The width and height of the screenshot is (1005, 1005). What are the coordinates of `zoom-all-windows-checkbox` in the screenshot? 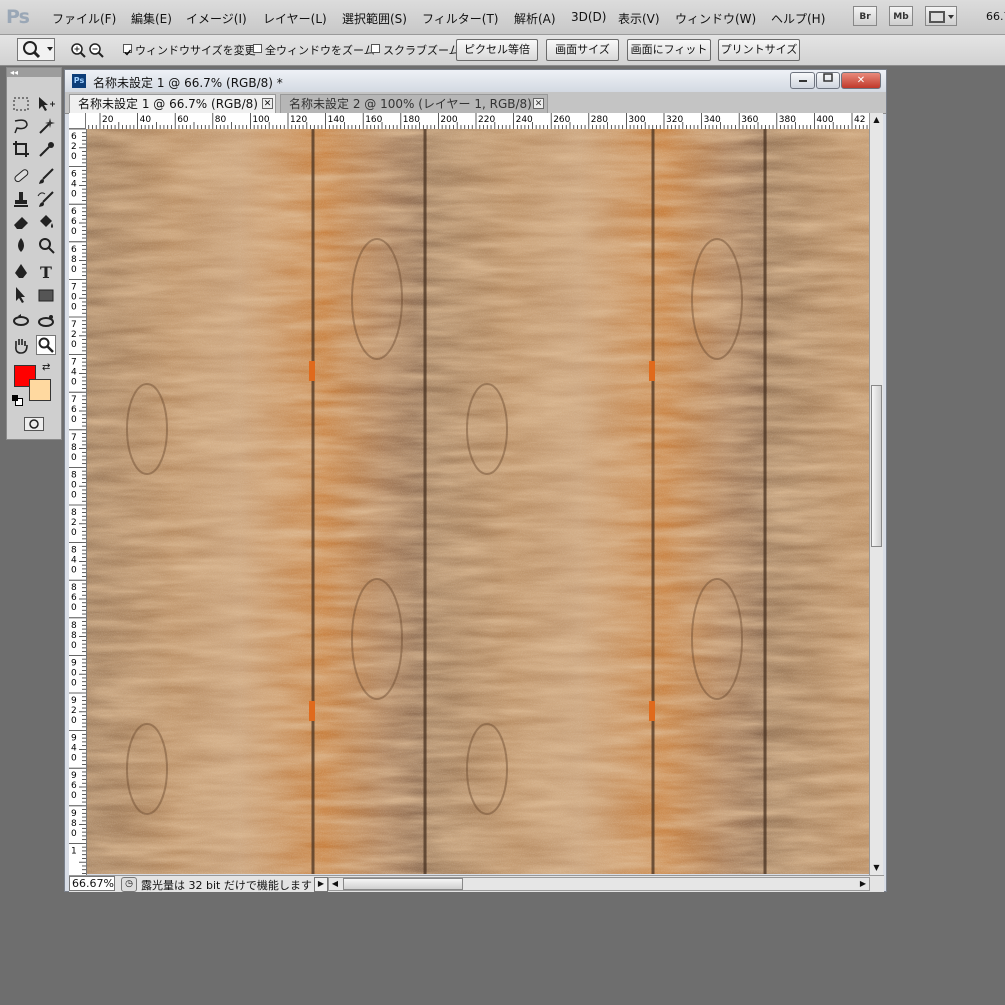 It's located at (257, 48).